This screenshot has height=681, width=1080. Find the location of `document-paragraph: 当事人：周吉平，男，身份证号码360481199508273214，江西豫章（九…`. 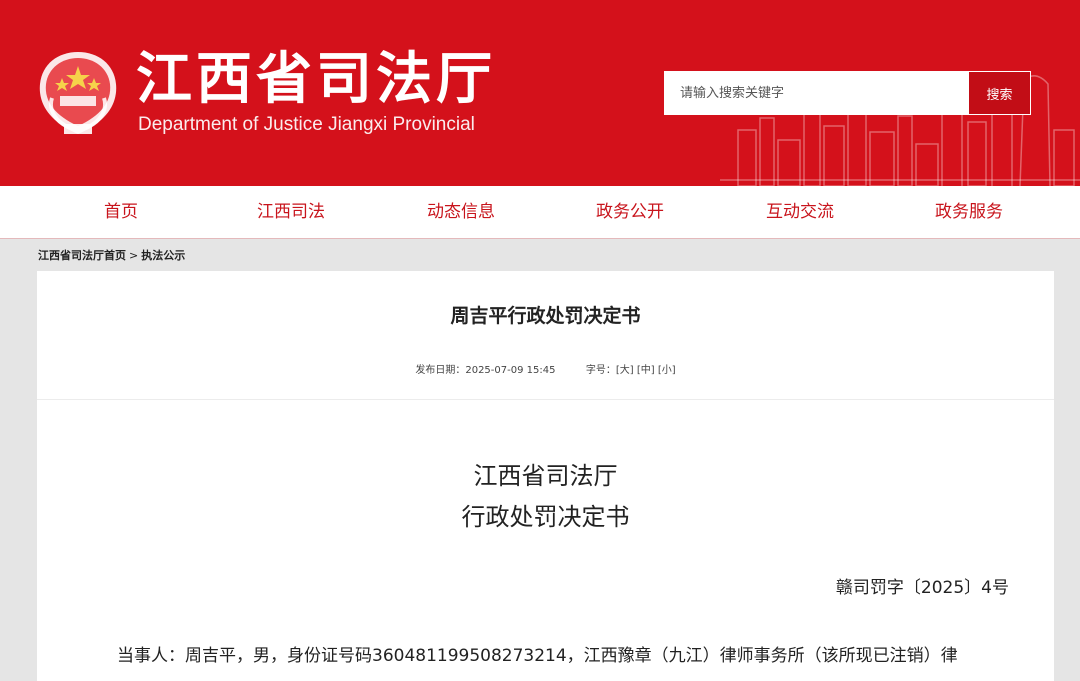

document-paragraph: 当事人：周吉平，男，身份证号码360481199508273214，江西豫章（九… is located at coordinates (537, 656).